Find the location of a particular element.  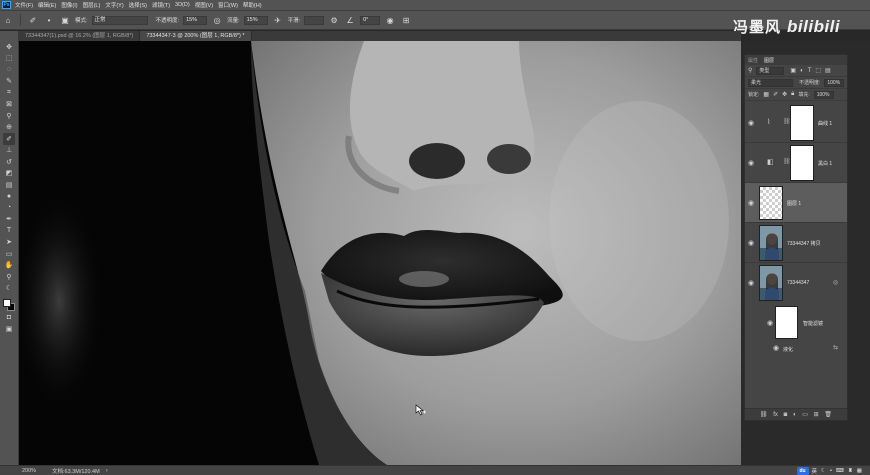

mode-select: 正常 is located at coordinates (119, 20).